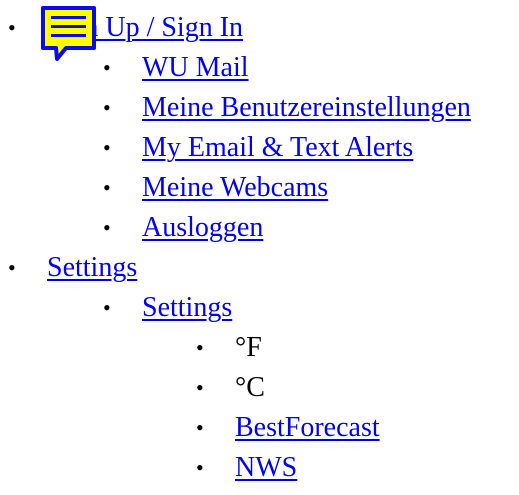  I want to click on submenu-item-logout: • Ausloggen, so click(259, 228).